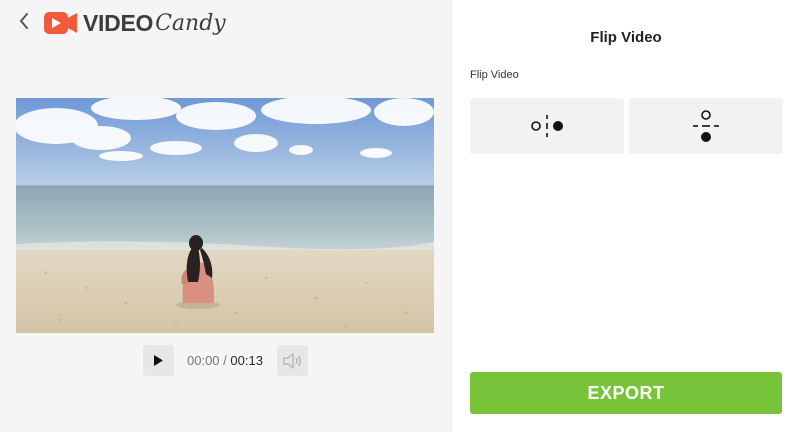 The width and height of the screenshot is (800, 432). I want to click on volume-button, so click(292, 360).